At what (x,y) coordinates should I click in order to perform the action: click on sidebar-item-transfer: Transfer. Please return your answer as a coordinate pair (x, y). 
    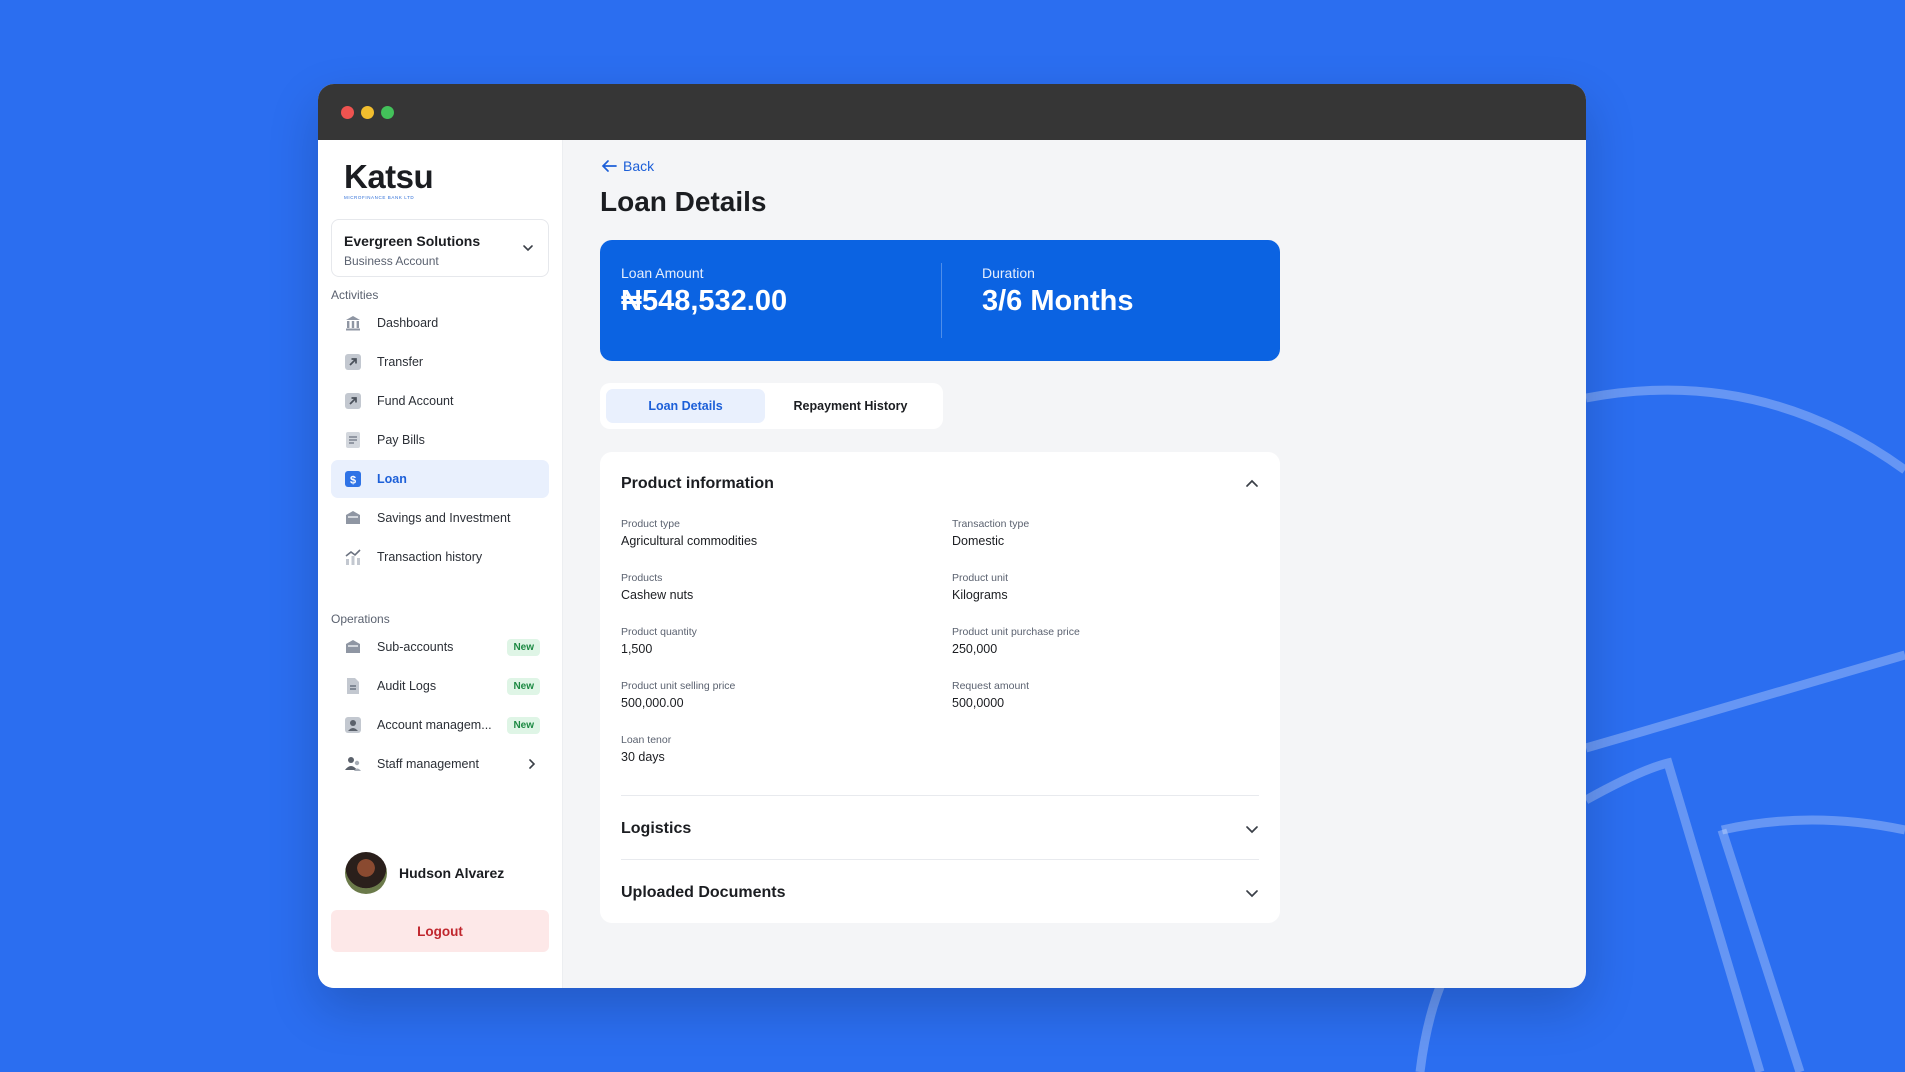
    Looking at the image, I should click on (440, 362).